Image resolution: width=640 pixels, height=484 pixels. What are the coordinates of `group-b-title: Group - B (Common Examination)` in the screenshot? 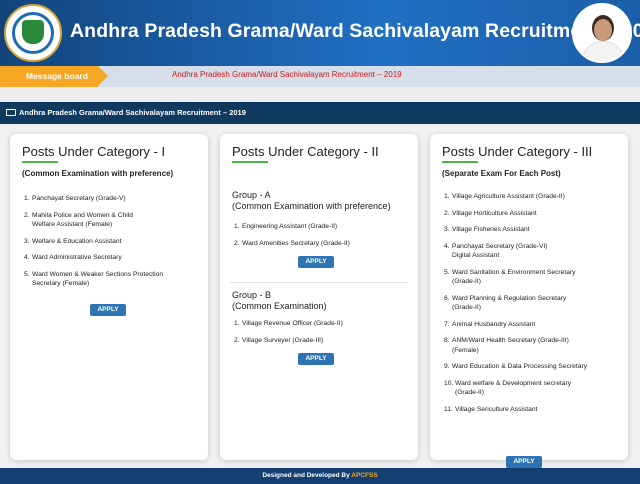 It's located at (279, 300).